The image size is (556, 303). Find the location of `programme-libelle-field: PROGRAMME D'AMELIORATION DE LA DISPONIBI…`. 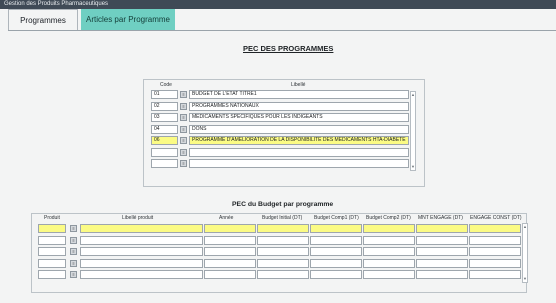

programme-libelle-field: PROGRAMME D'AMELIORATION DE LA DISPONIBI… is located at coordinates (299, 140).